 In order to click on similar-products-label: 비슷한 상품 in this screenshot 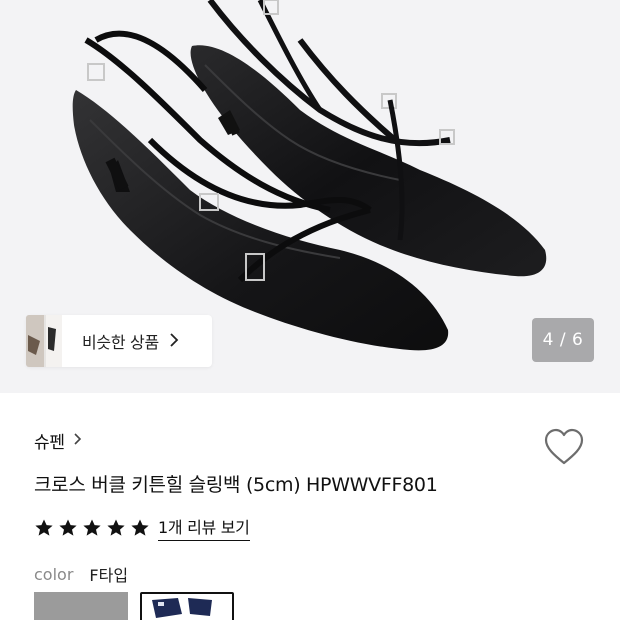, I will do `click(120, 342)`.